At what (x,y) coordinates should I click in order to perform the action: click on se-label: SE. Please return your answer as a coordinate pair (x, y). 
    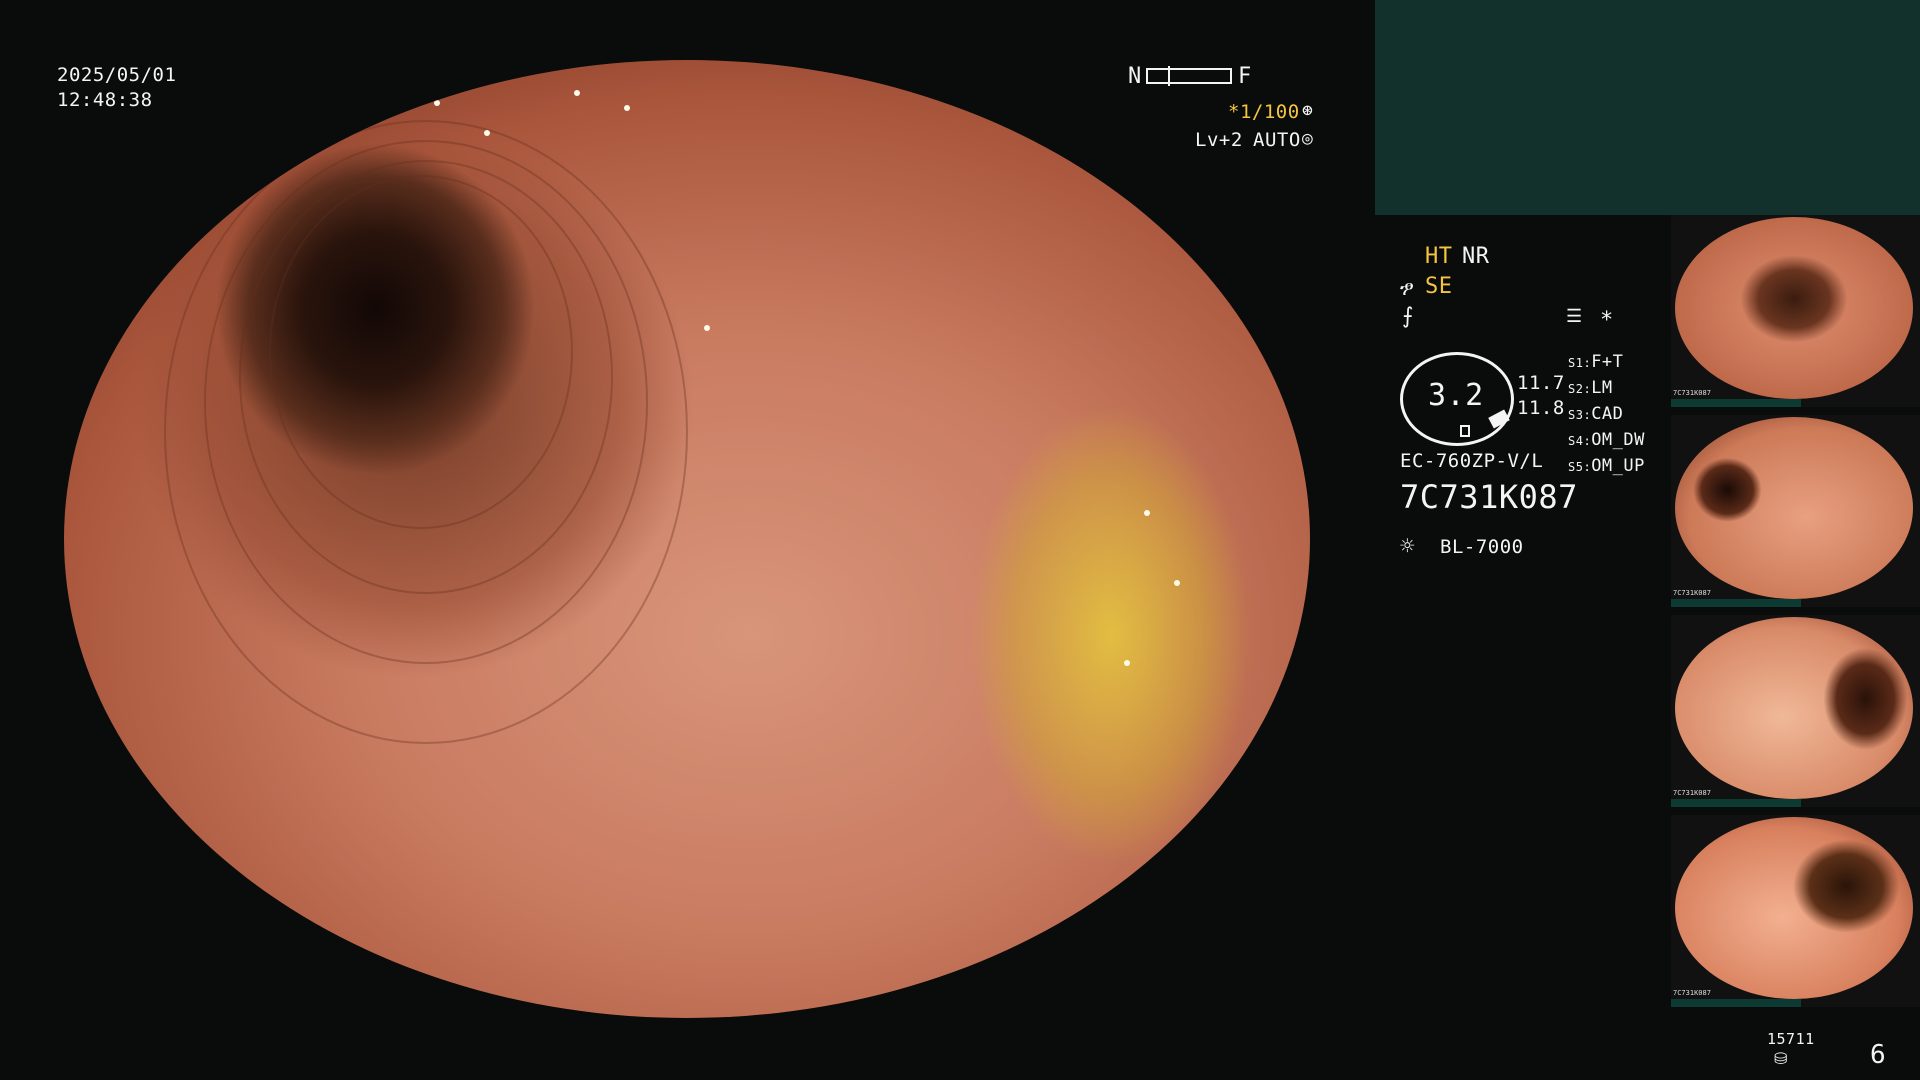
    Looking at the image, I should click on (1439, 286).